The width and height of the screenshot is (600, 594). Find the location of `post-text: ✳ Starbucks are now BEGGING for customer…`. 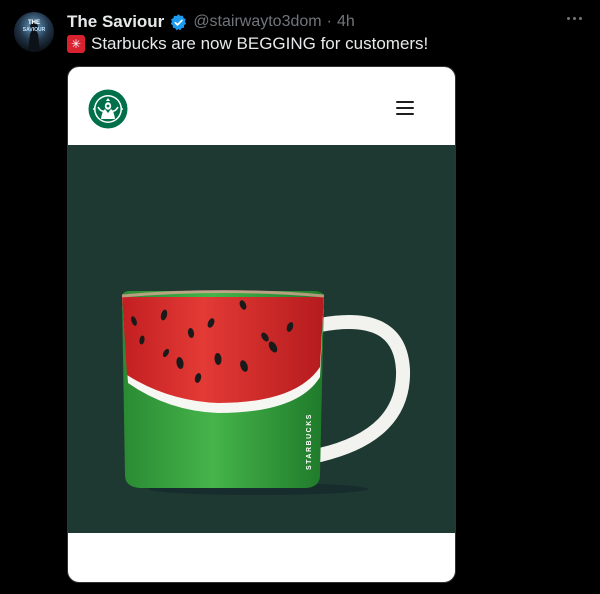

post-text: ✳ Starbucks are now BEGGING for customer… is located at coordinates (247, 44).